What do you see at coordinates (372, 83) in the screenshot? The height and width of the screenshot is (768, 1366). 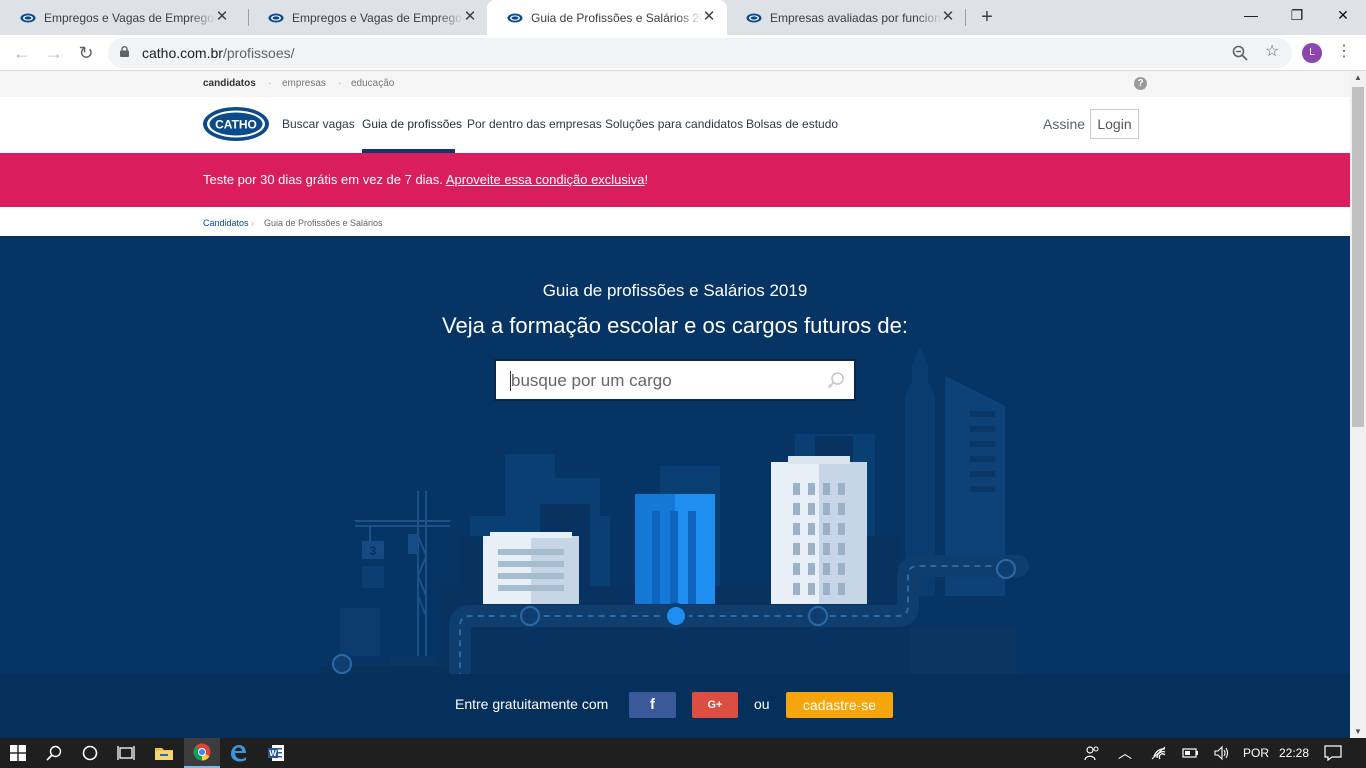 I see `top-link-educacao: educação` at bounding box center [372, 83].